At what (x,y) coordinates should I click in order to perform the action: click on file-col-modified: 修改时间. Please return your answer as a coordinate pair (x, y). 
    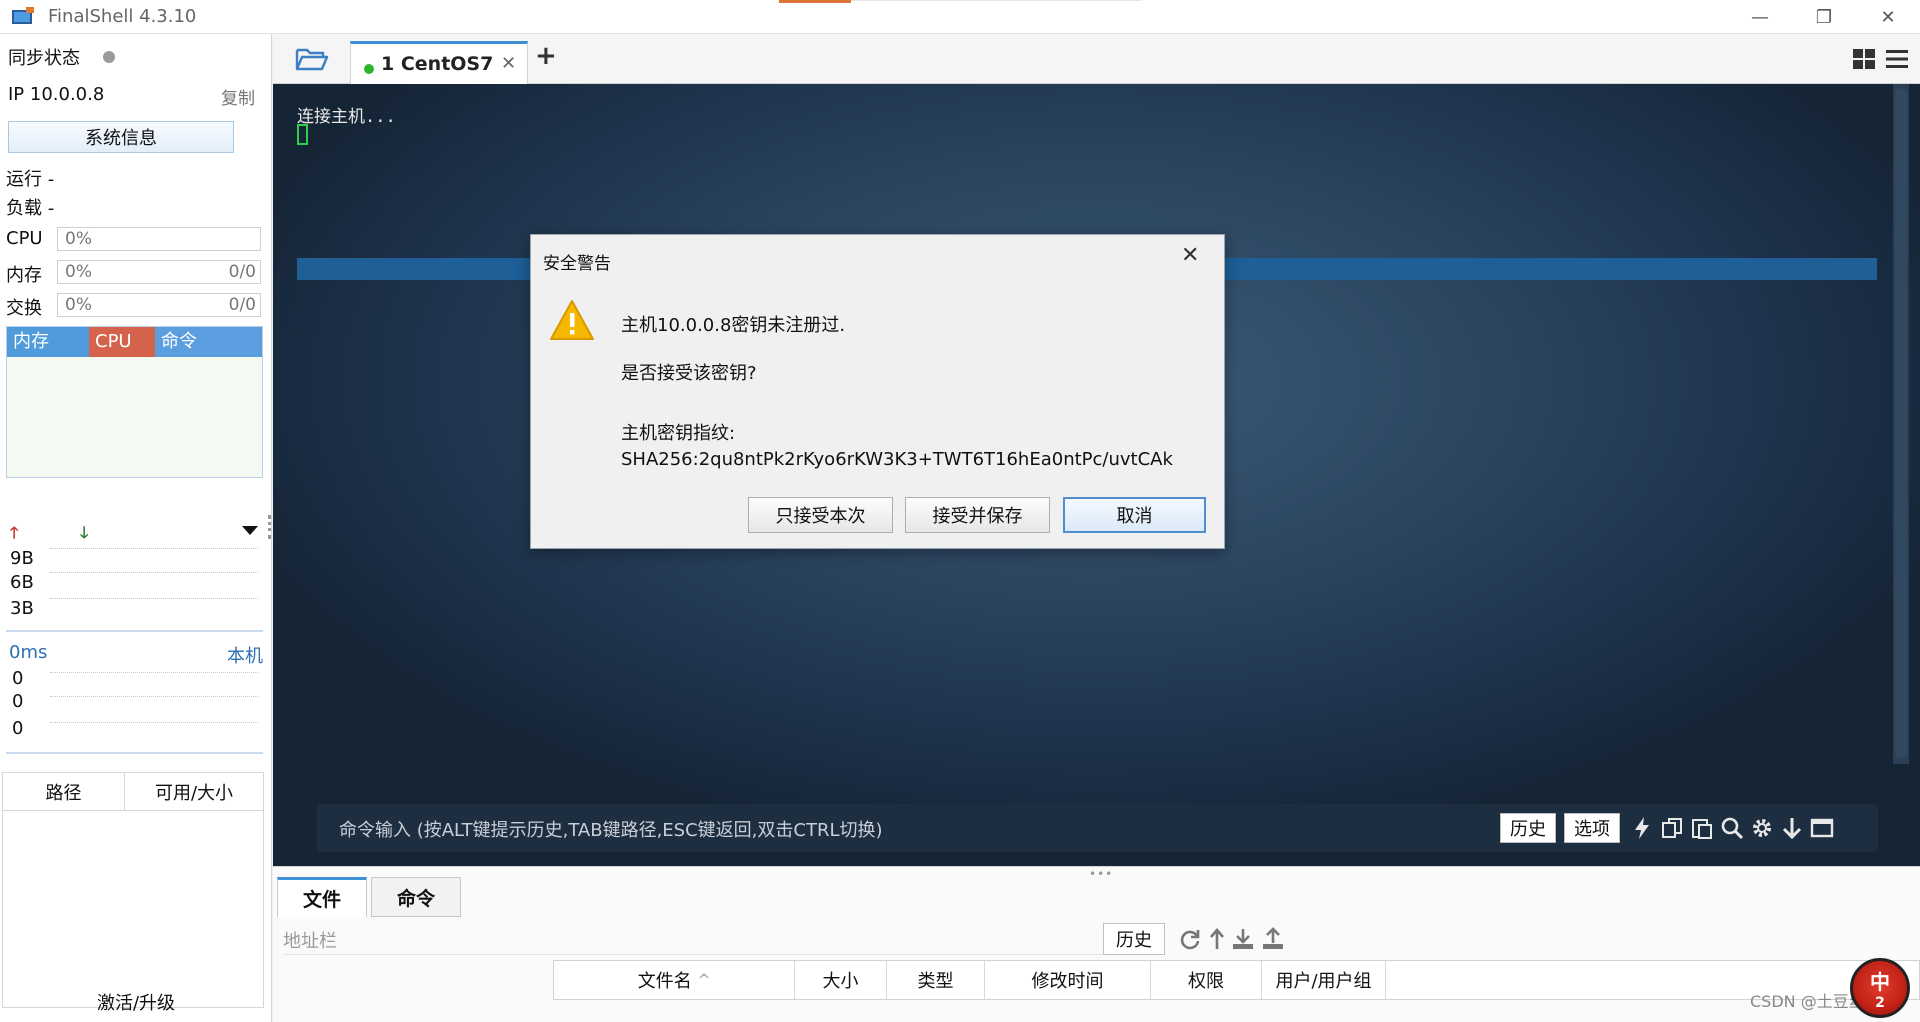
    Looking at the image, I should click on (1068, 980).